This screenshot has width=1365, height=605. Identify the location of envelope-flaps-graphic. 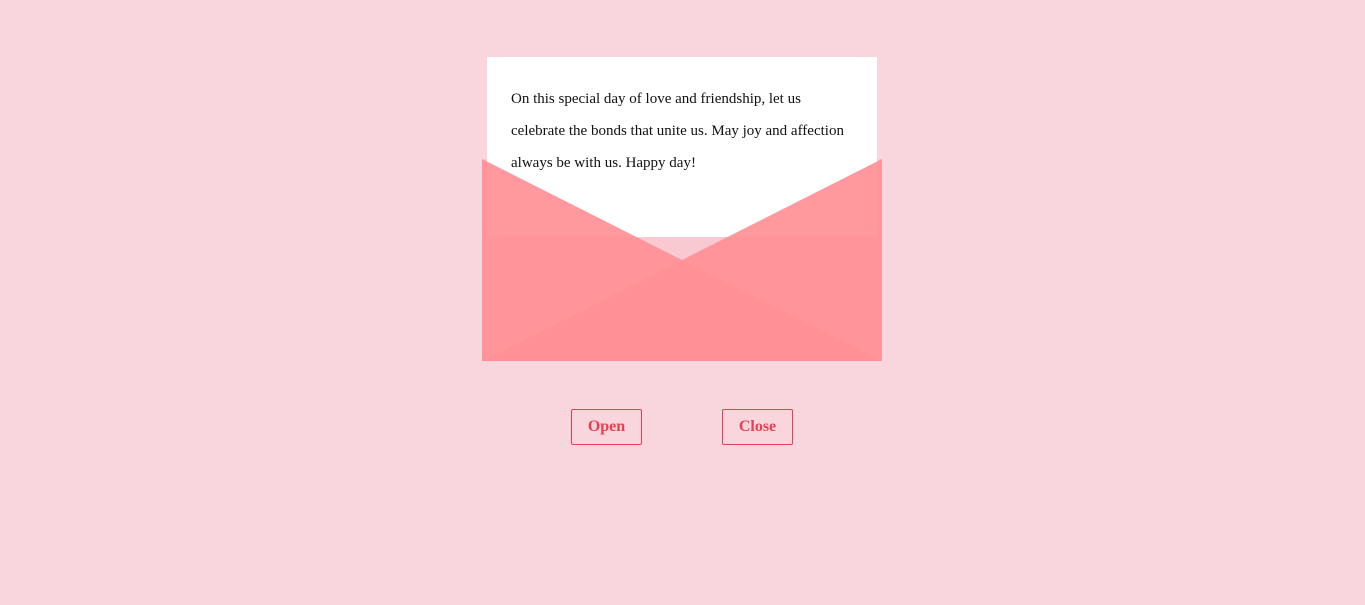
(682, 260).